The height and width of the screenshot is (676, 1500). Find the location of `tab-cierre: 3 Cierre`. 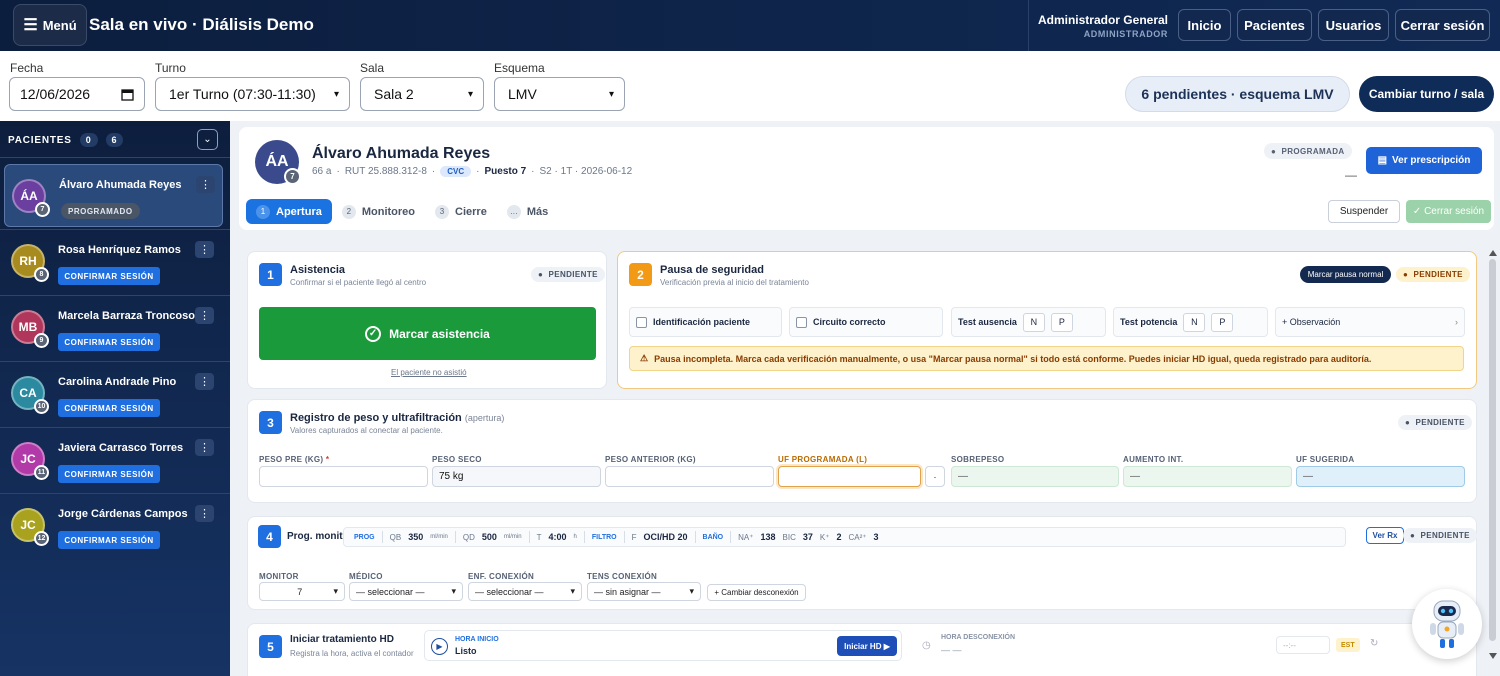

tab-cierre: 3 Cierre is located at coordinates (461, 211).